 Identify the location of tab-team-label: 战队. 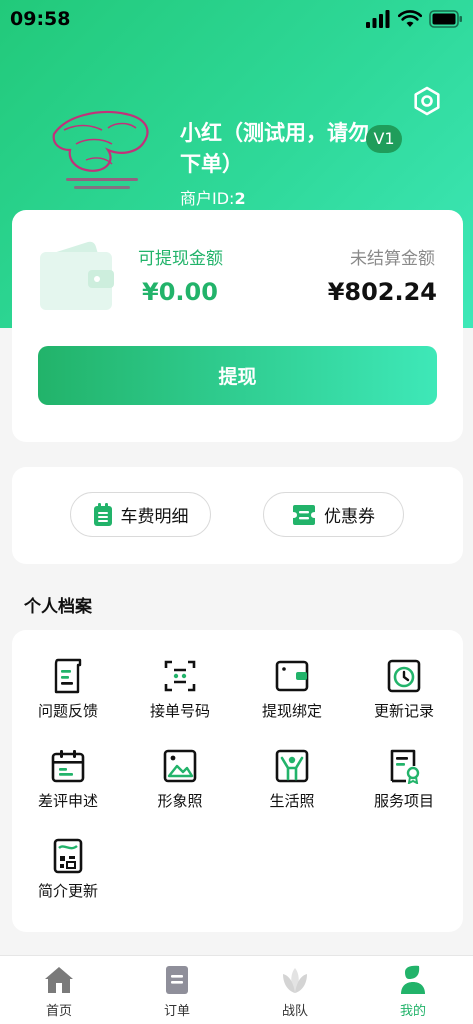
(294, 1011).